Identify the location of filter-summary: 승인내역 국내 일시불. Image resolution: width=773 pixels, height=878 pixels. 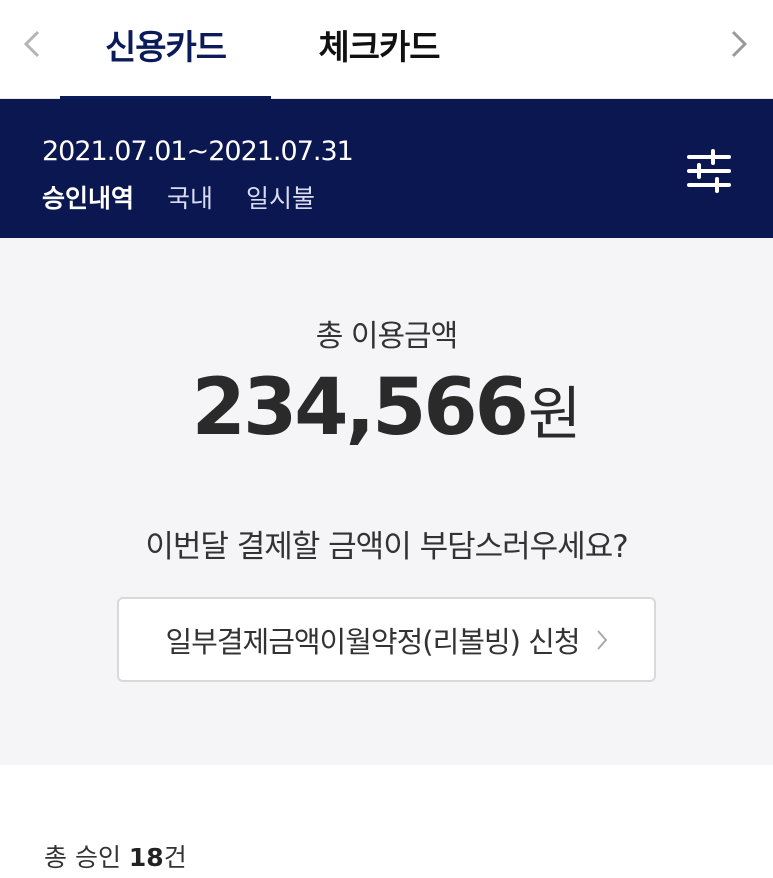
(195, 197).